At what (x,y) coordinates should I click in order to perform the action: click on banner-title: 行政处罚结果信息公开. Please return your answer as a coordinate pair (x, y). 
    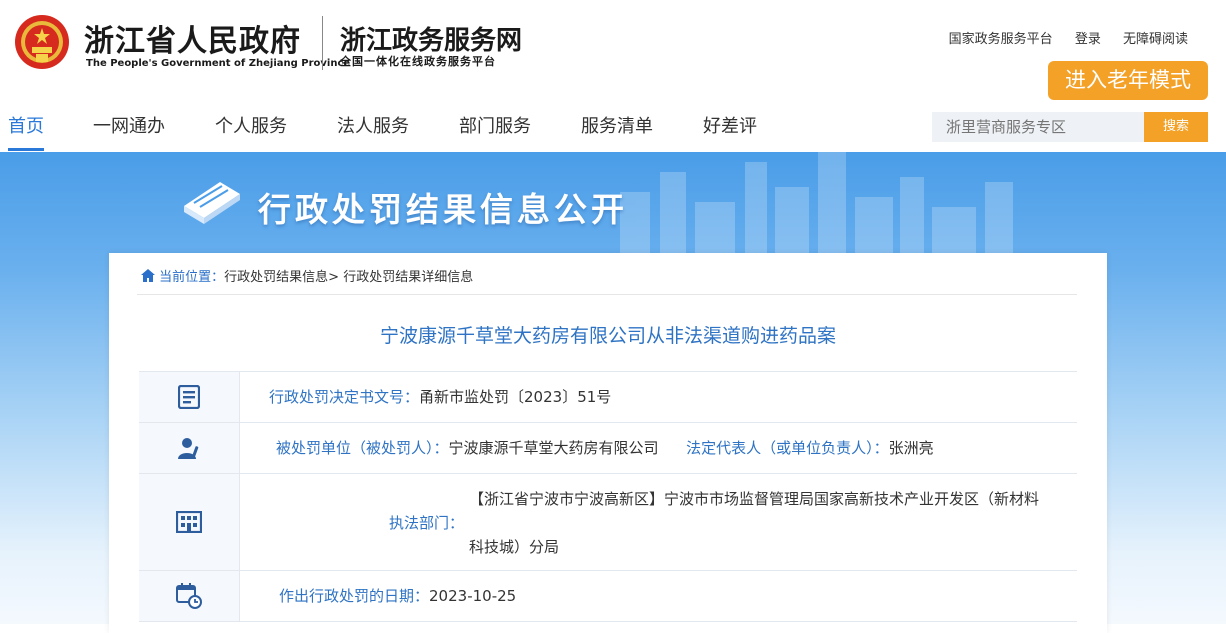
    Looking at the image, I should click on (443, 209).